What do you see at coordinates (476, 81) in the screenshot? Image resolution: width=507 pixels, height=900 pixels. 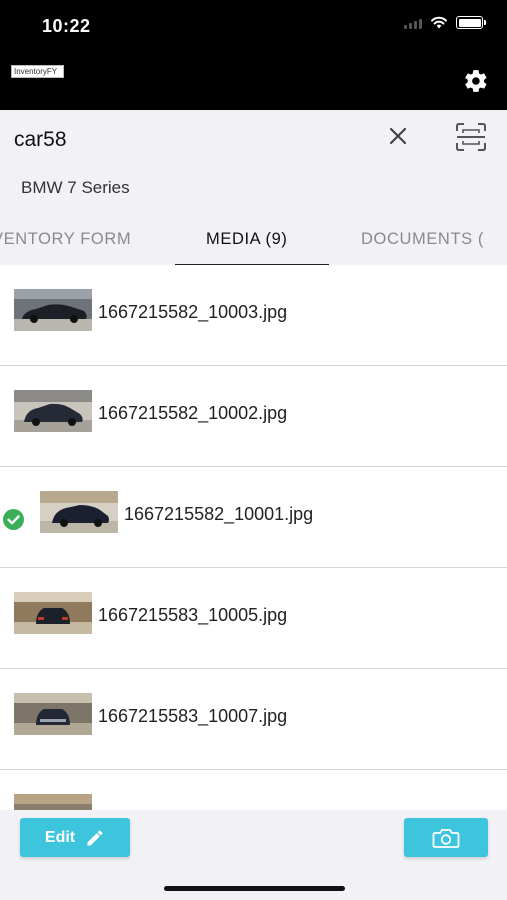 I see `gear-icon` at bounding box center [476, 81].